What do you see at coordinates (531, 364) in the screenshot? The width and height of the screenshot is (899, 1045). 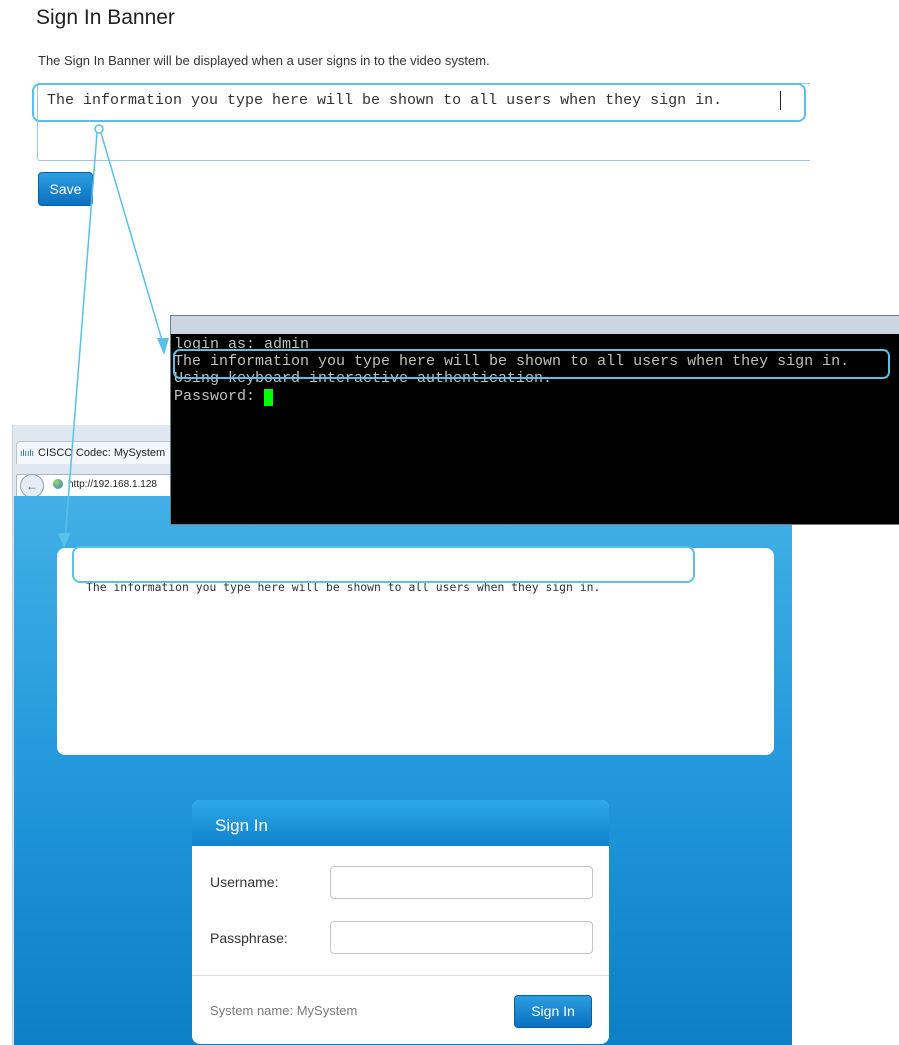 I see `highlight-terminal-banner` at bounding box center [531, 364].